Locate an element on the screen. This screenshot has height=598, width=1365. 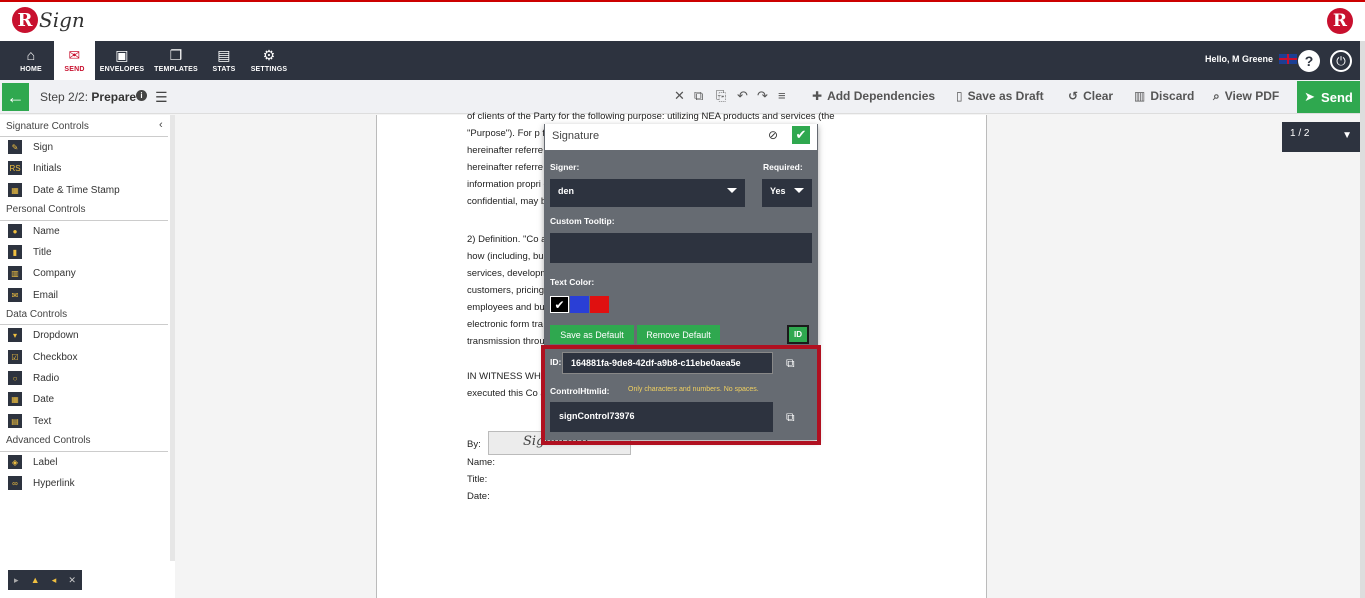
align-icon: ≡ is located at coordinates (782, 95).